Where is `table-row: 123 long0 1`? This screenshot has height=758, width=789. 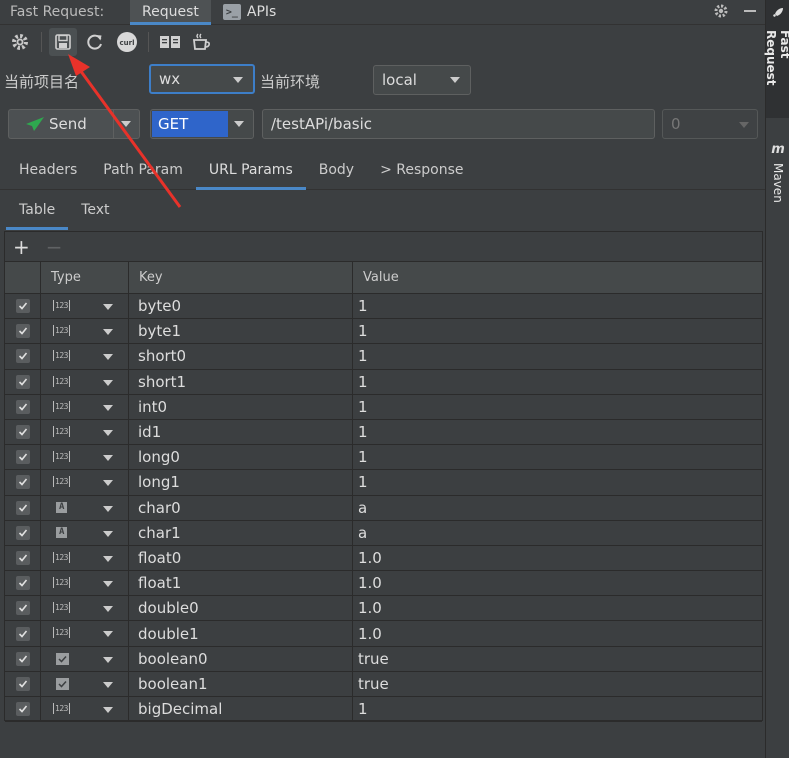 table-row: 123 long0 1 is located at coordinates (383, 458).